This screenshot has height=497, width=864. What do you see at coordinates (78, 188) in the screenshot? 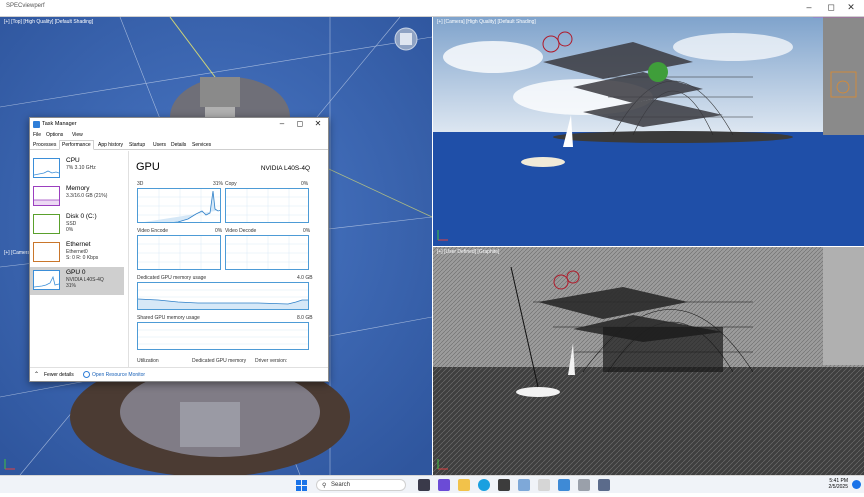
I see `resource-name: Memory` at bounding box center [78, 188].